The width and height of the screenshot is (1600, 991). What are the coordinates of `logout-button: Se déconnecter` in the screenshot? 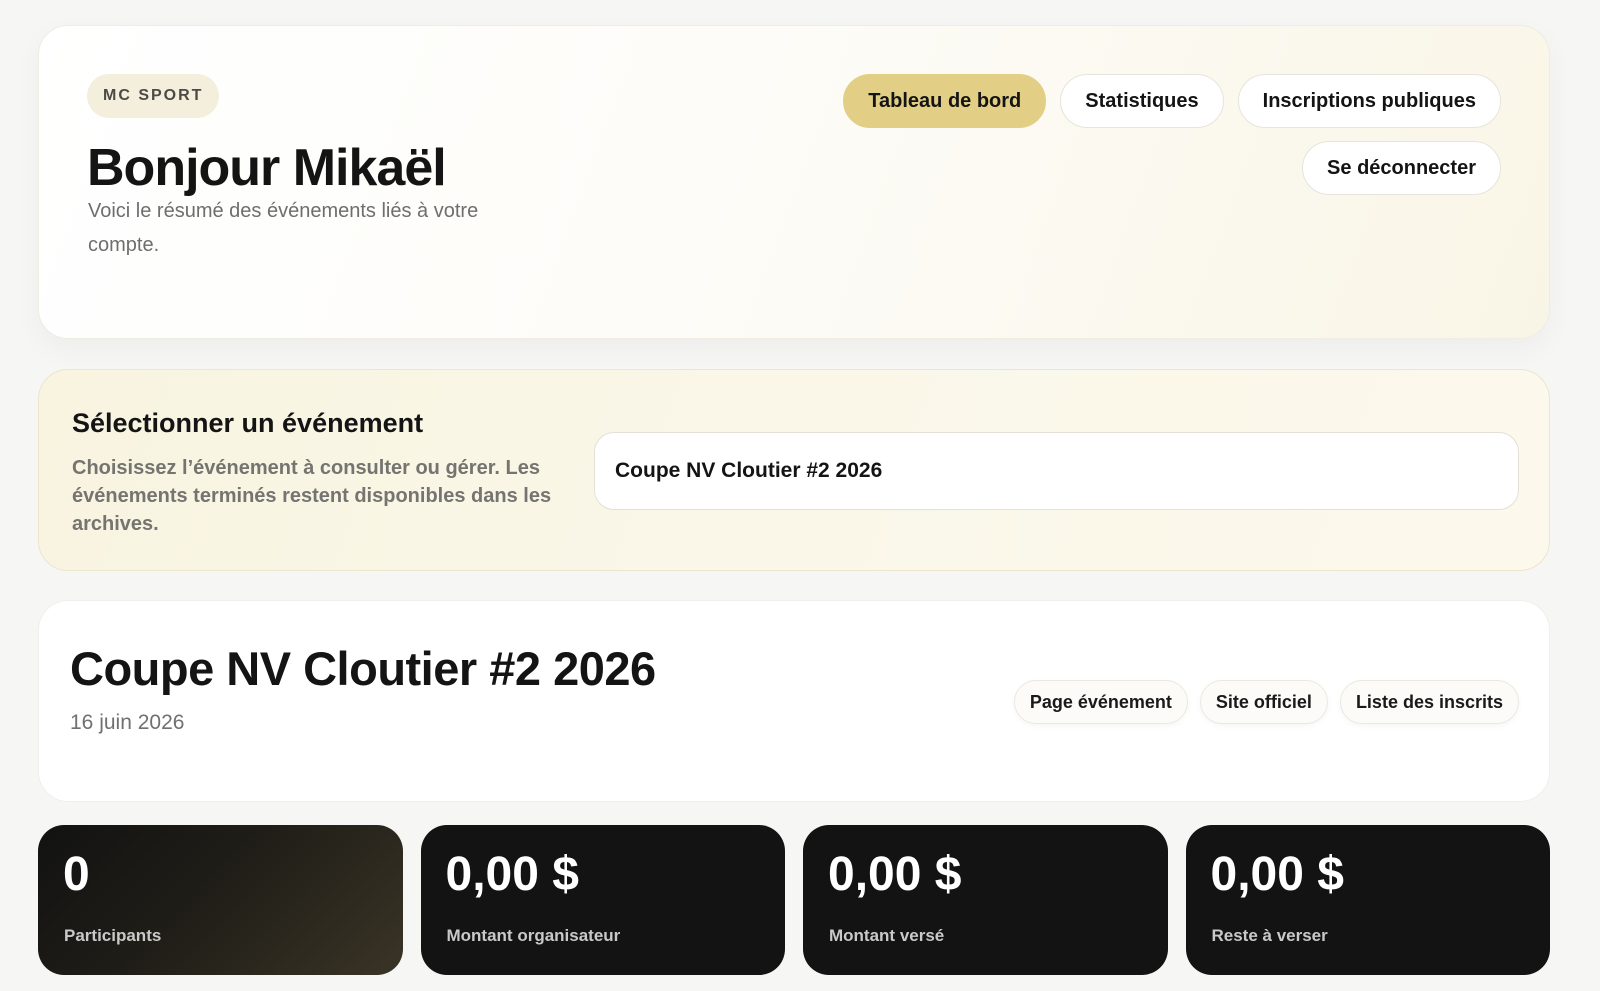 It's located at (1401, 168).